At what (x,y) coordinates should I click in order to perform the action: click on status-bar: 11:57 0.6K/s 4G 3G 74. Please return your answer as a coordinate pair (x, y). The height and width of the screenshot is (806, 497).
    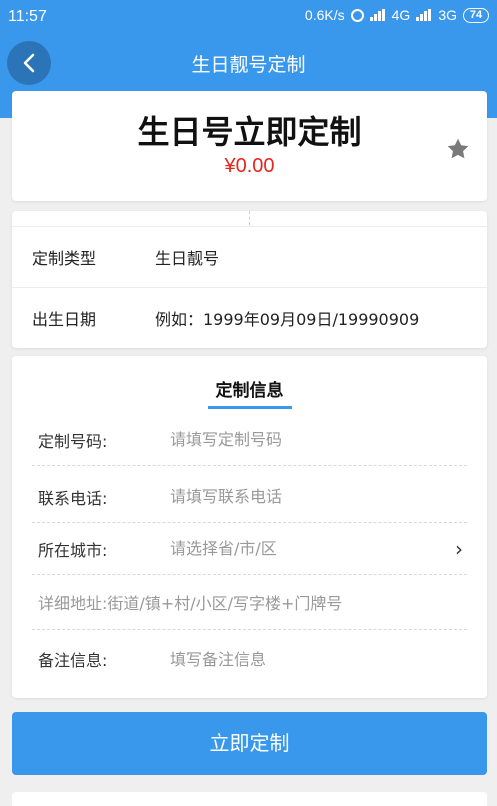
    Looking at the image, I should click on (248, 17).